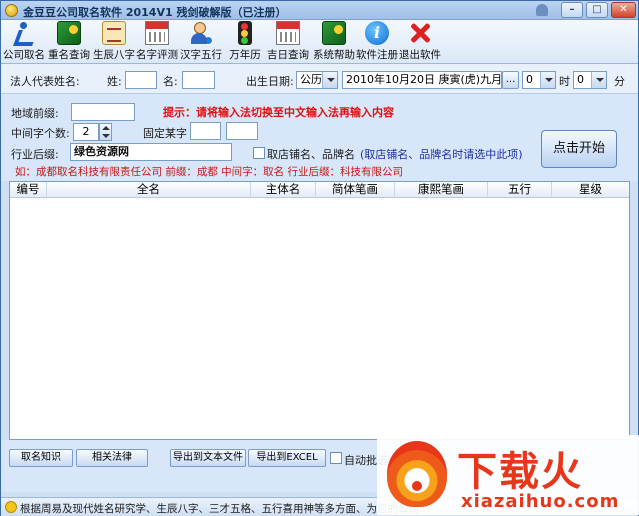  I want to click on shop-name-label: 取店铺名、品牌名, so click(311, 154).